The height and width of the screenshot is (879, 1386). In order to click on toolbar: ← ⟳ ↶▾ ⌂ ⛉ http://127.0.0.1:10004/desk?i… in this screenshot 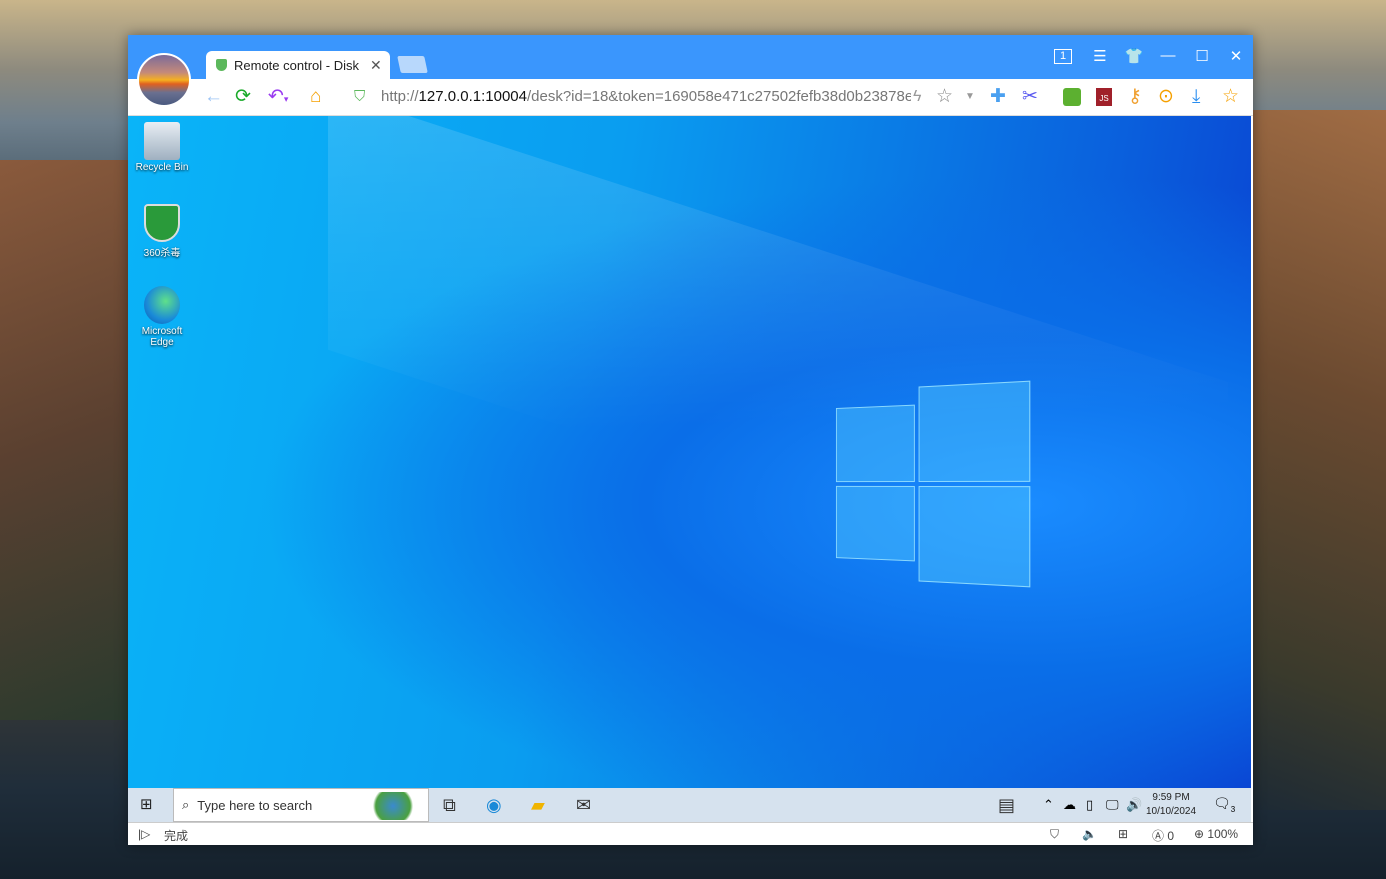, I will do `click(690, 97)`.